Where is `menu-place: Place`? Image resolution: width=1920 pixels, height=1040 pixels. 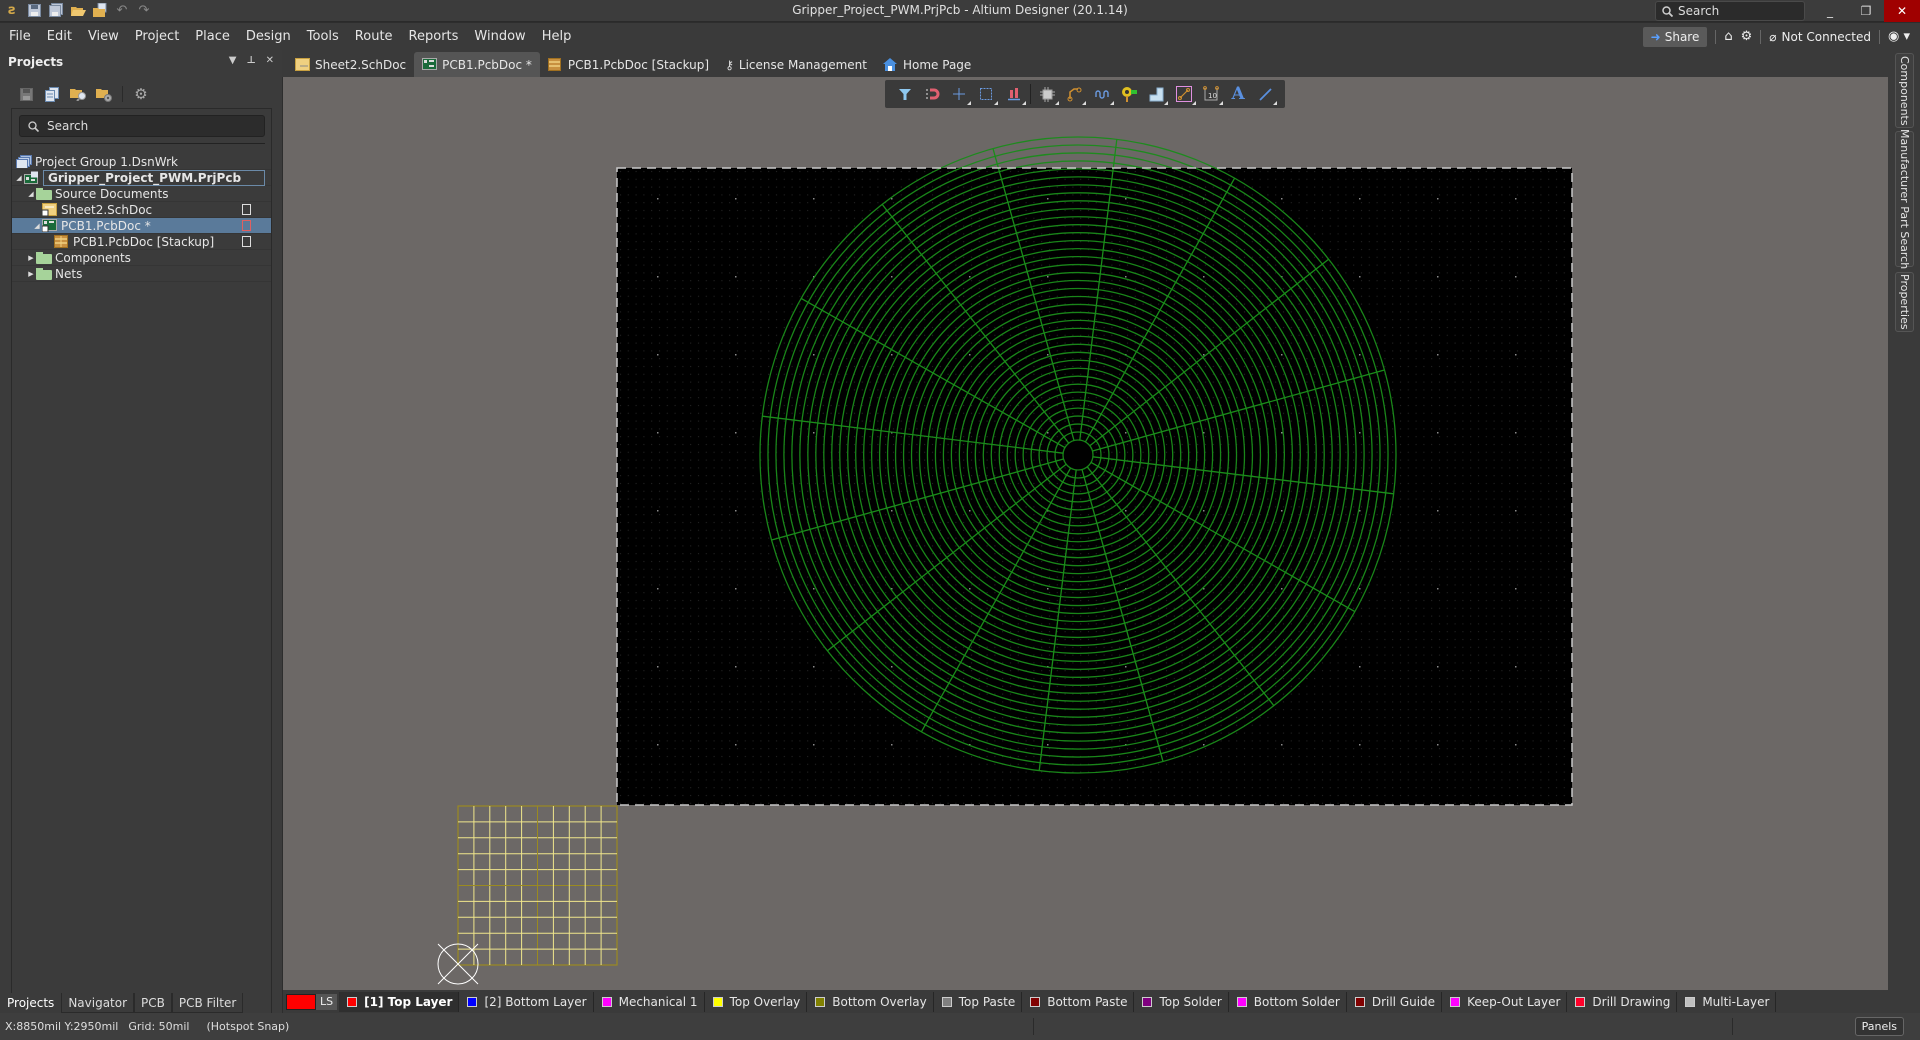
menu-place: Place is located at coordinates (211, 36).